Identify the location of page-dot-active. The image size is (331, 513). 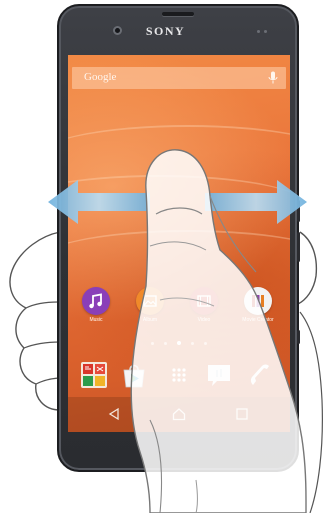
(179, 343).